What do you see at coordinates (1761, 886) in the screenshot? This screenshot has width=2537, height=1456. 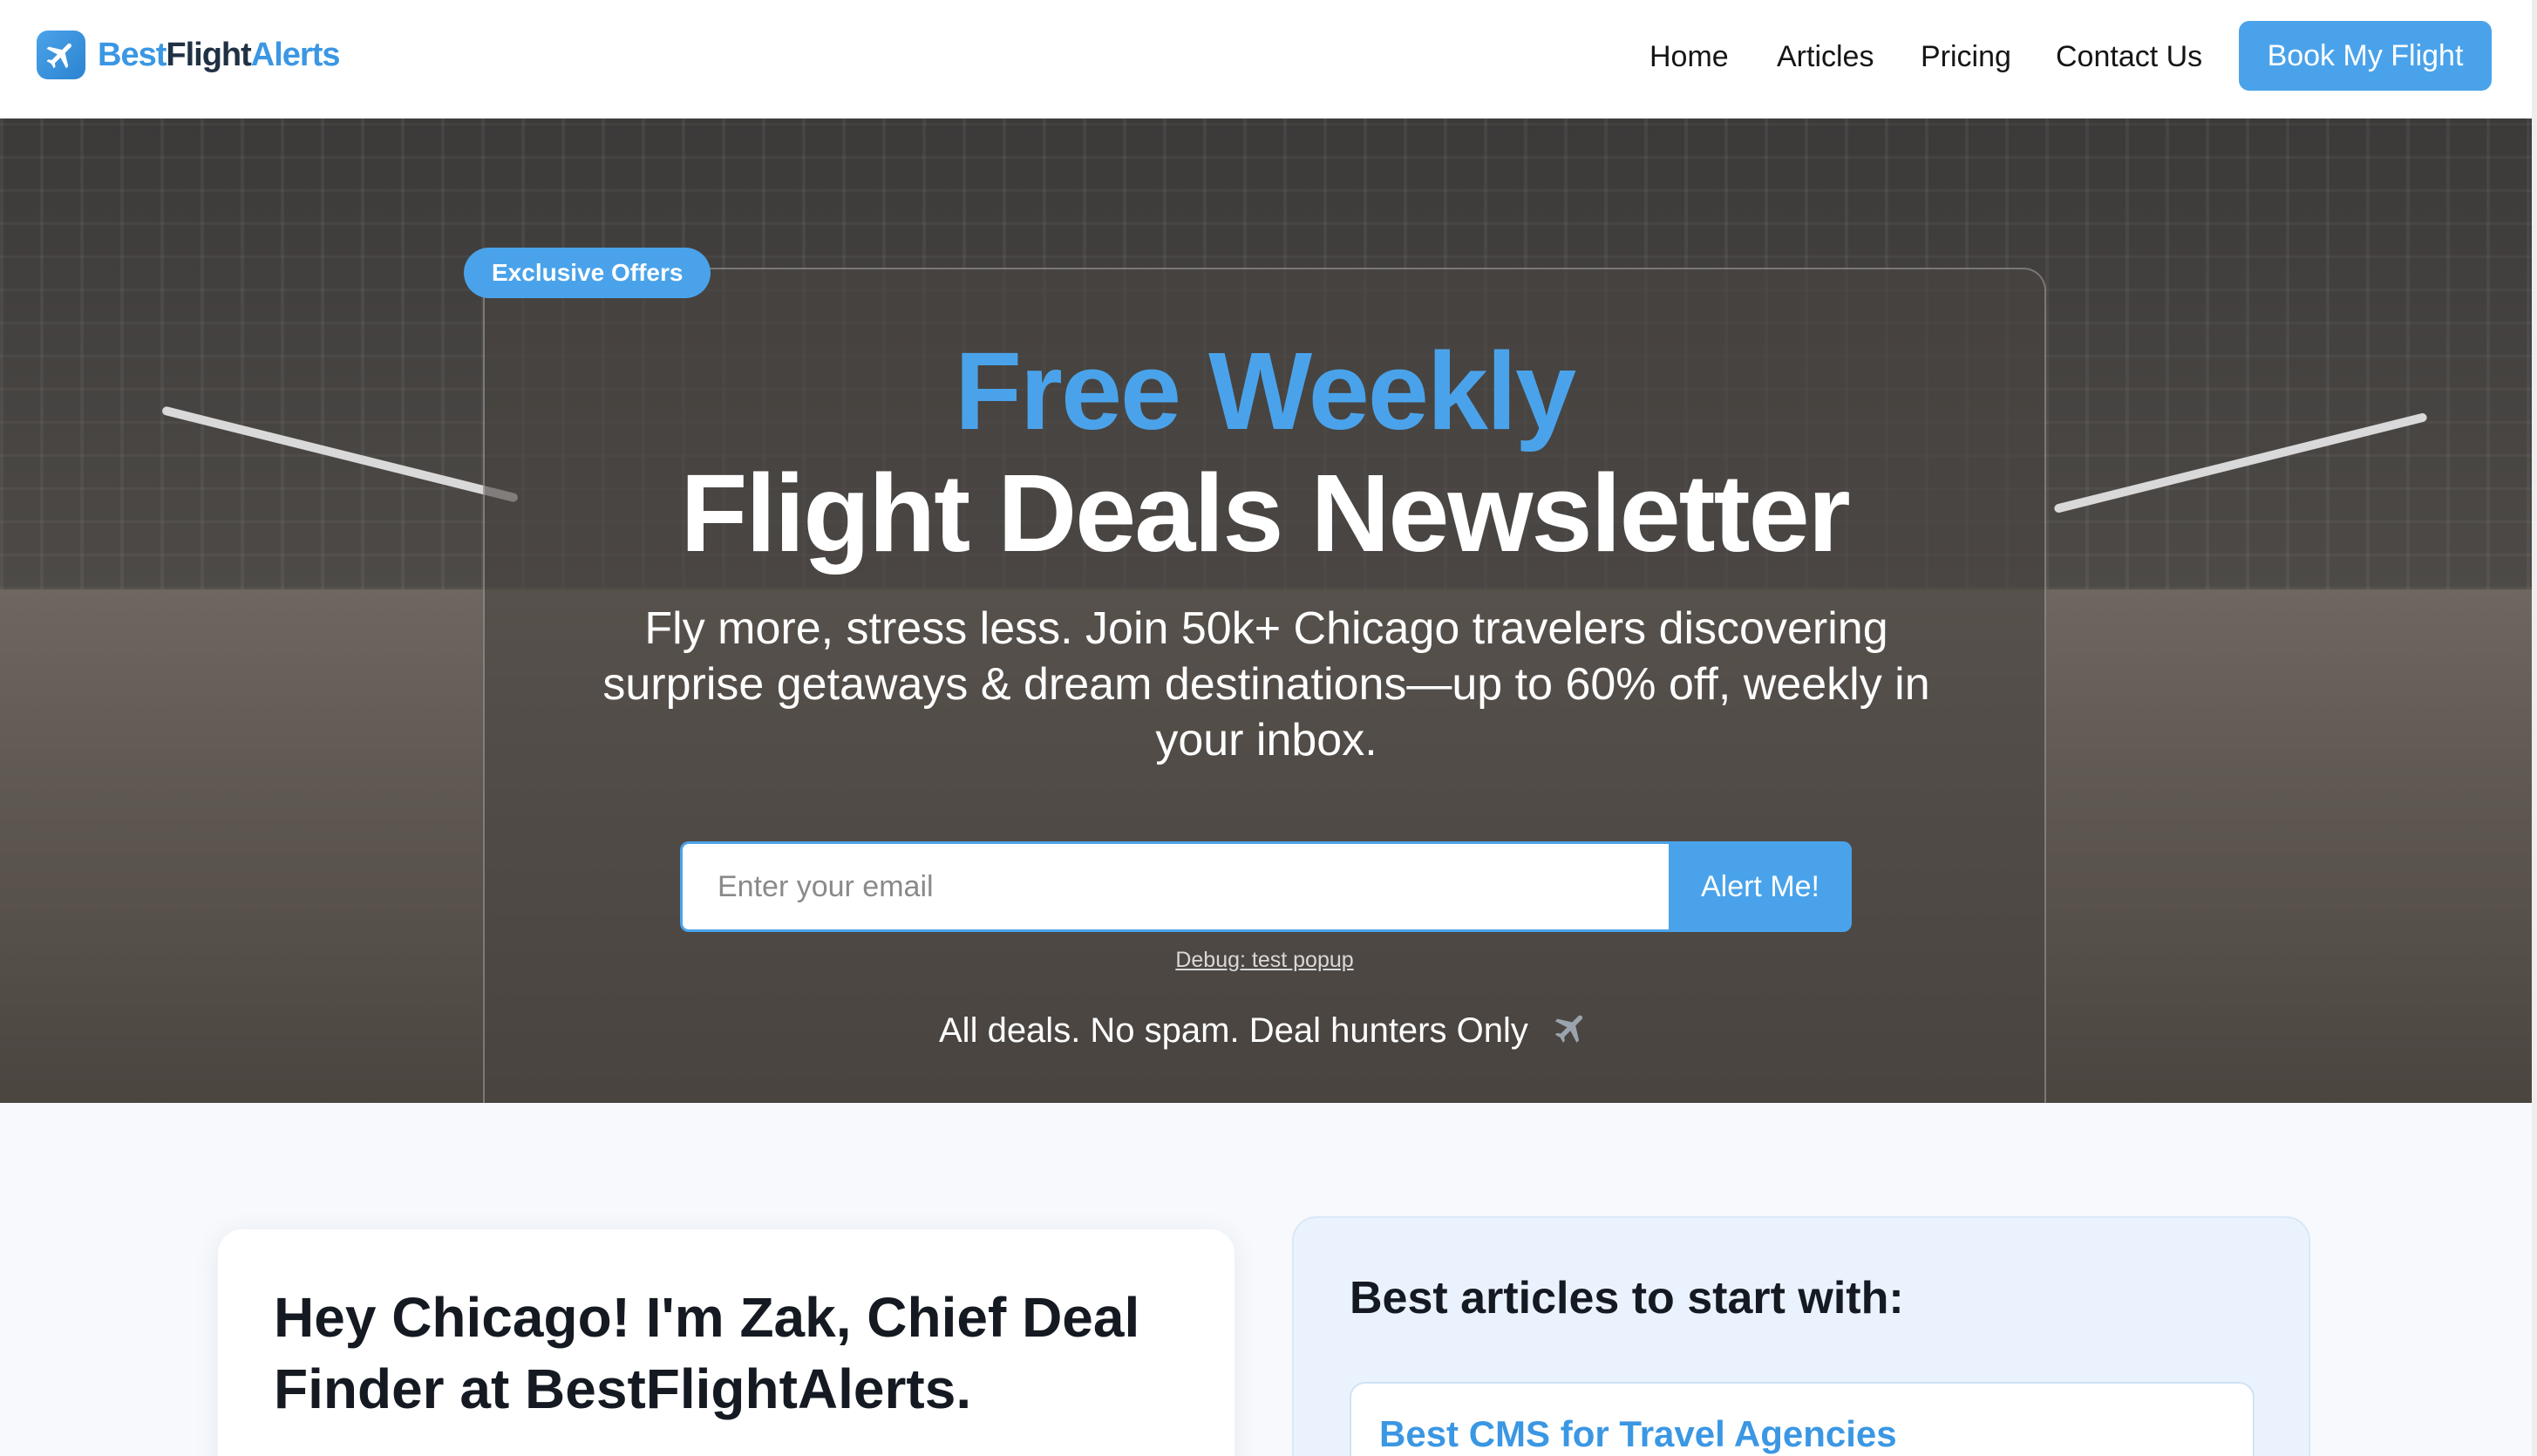 I see `alert-me-button: Alert Me!` at bounding box center [1761, 886].